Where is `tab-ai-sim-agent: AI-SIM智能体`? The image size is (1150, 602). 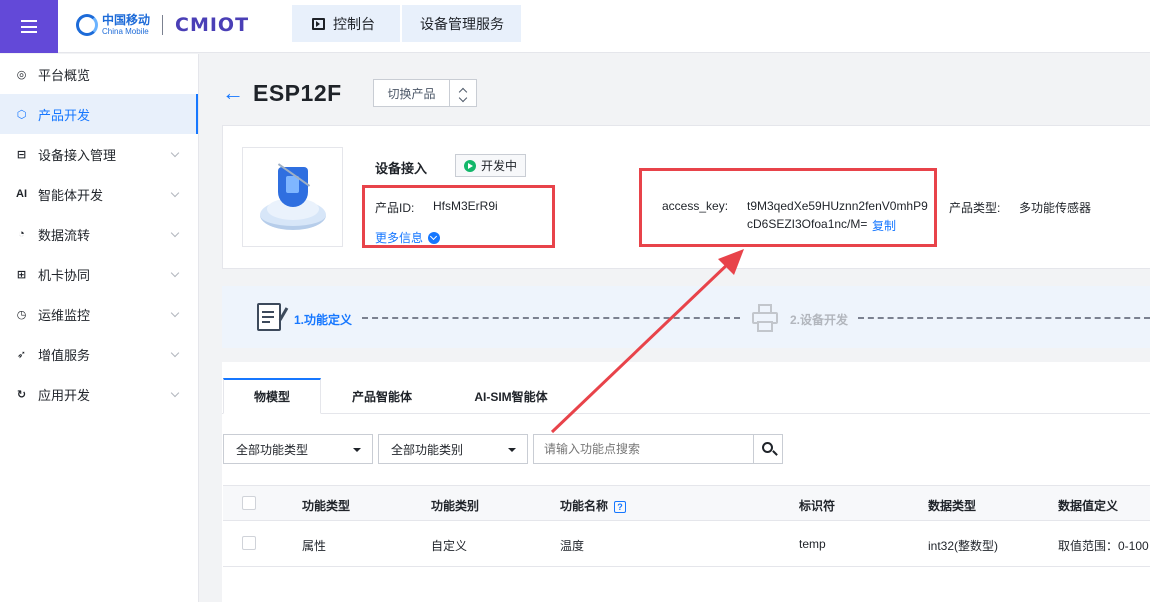
tab-ai-sim-agent: AI-SIM智能体 is located at coordinates (511, 396).